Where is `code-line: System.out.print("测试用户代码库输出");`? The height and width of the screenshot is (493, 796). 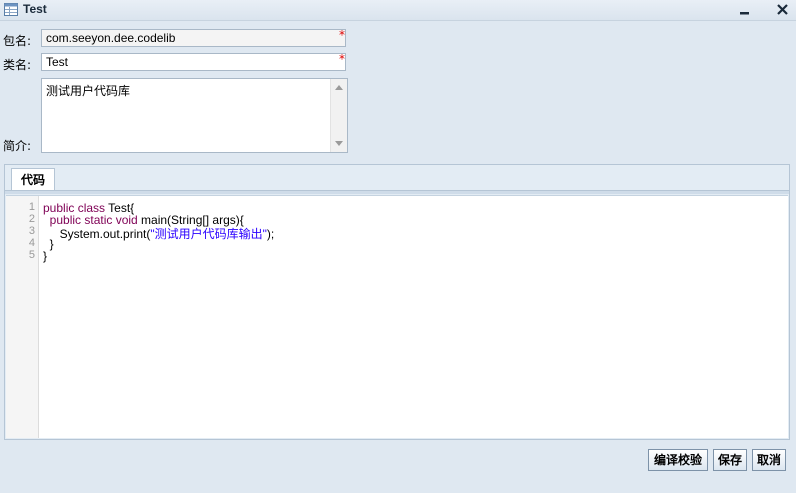
code-line: System.out.print("测试用户代码库输出"); is located at coordinates (159, 233).